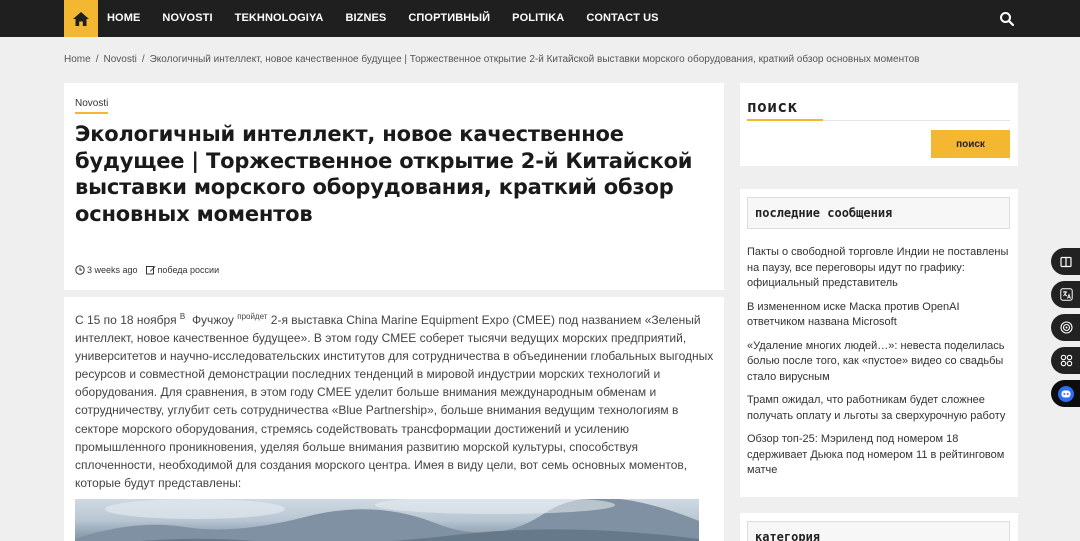  Describe the element at coordinates (839, 144) in the screenshot. I see `search-input` at that location.